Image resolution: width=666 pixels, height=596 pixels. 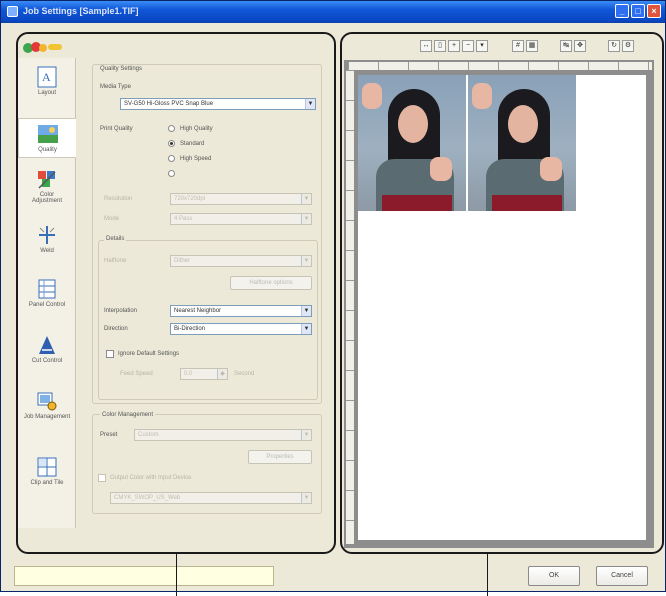 I want to click on window-title: Job Settings [Sample1.TIF], so click(x=81, y=11).